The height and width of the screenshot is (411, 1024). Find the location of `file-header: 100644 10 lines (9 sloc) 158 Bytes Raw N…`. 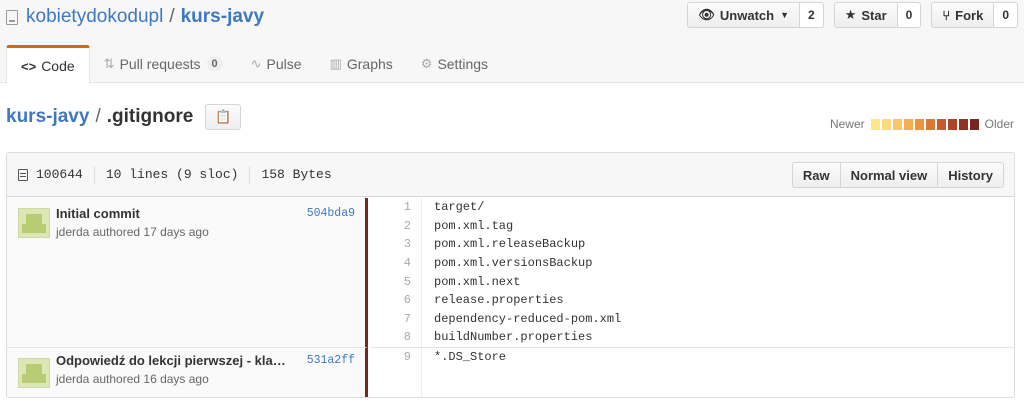

file-header: 100644 10 lines (9 sloc) 158 Bytes Raw N… is located at coordinates (510, 175).